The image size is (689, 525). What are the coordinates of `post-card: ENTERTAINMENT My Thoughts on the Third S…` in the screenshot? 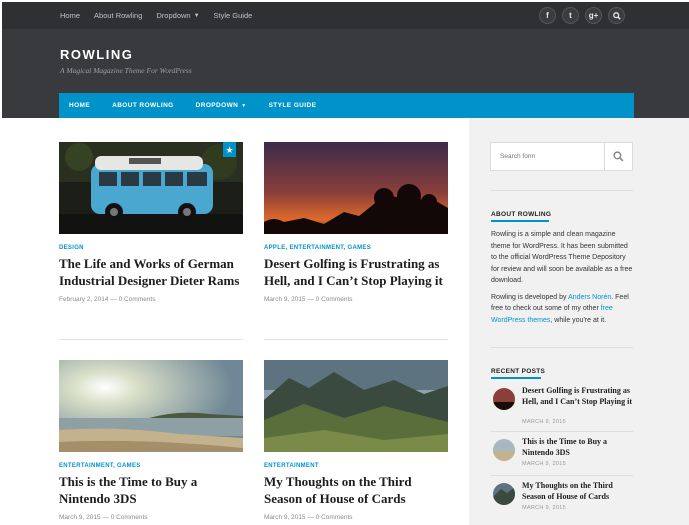 It's located at (356, 440).